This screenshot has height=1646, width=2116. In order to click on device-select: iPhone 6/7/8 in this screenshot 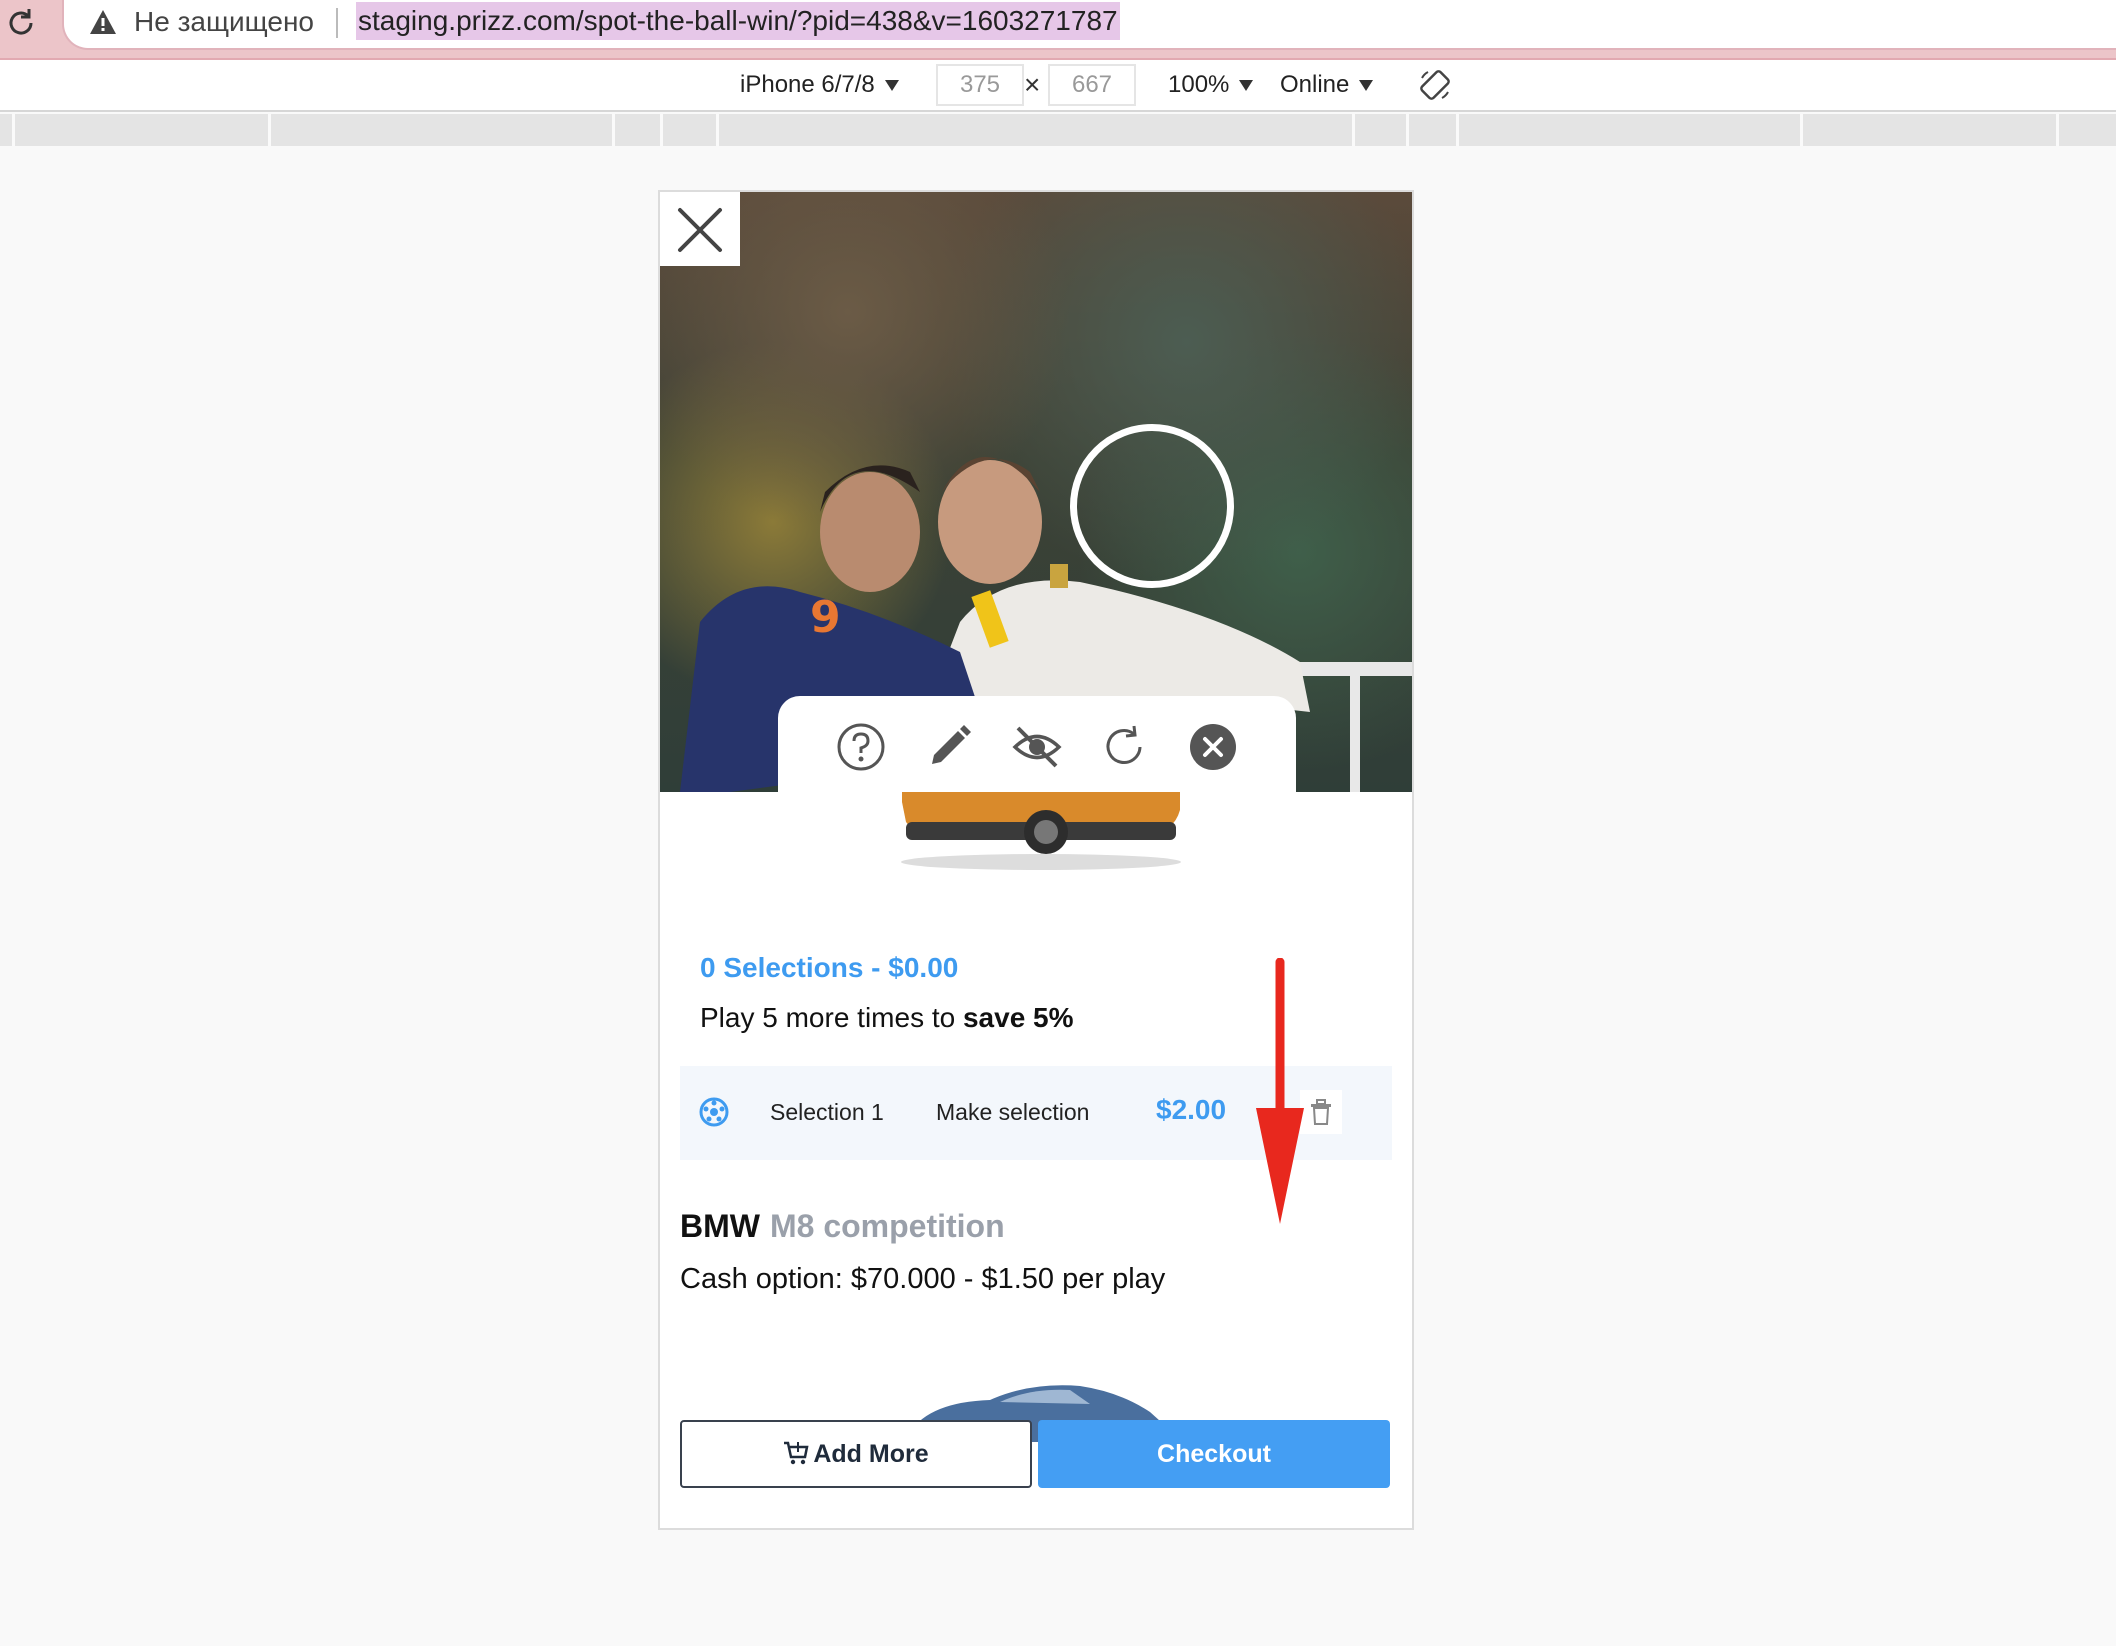, I will do `click(819, 85)`.